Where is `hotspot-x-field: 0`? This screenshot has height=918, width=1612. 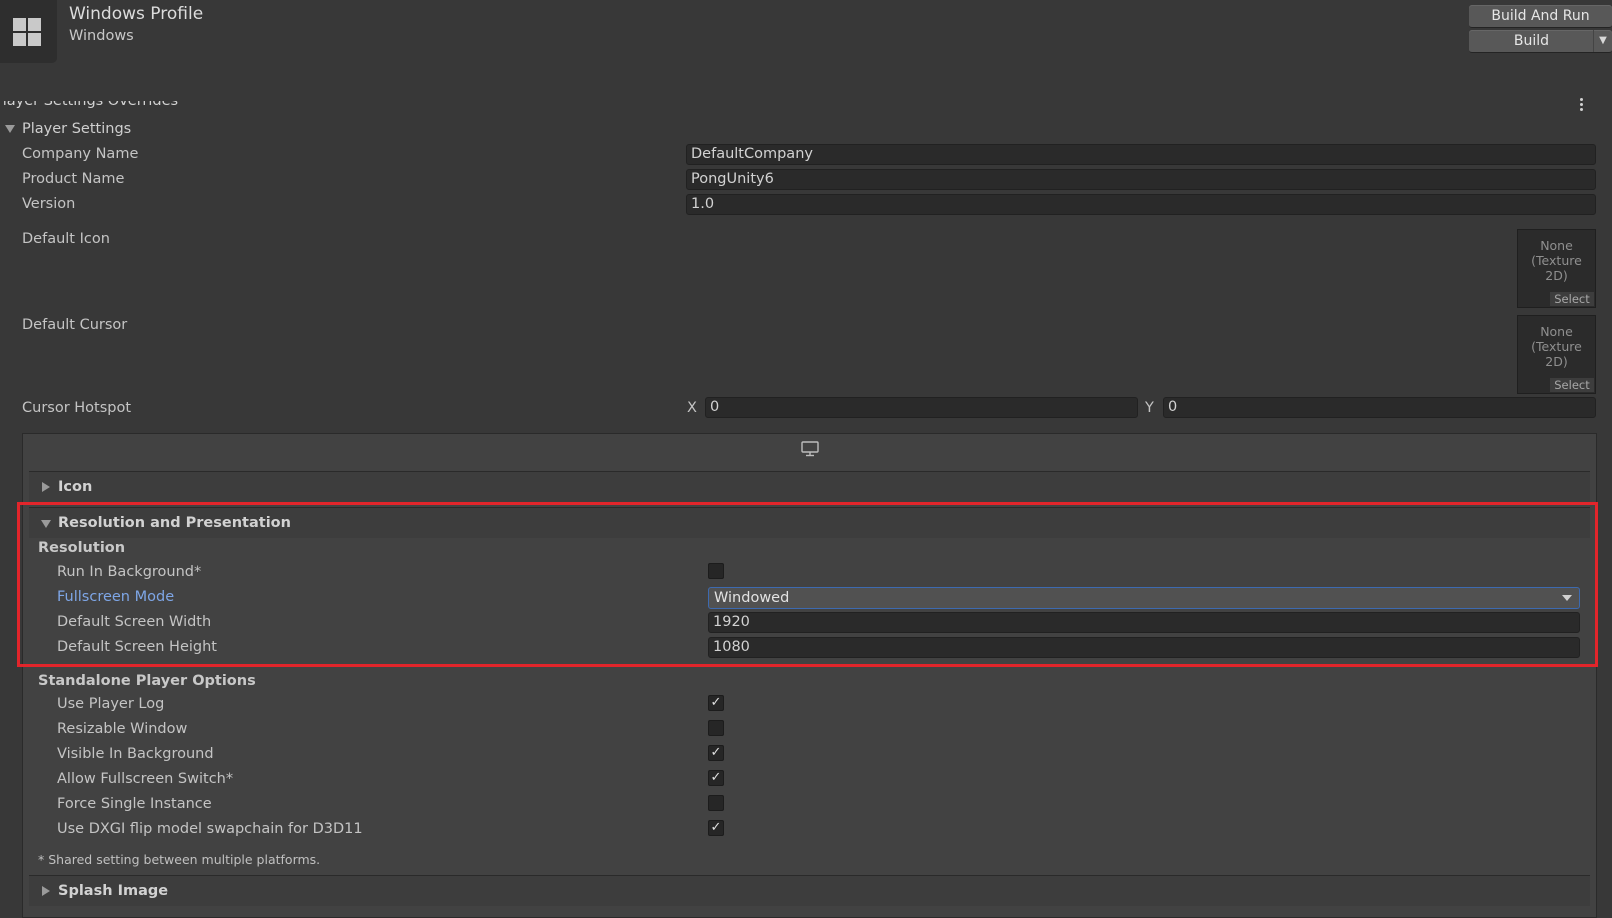
hotspot-x-field: 0 is located at coordinates (921, 407).